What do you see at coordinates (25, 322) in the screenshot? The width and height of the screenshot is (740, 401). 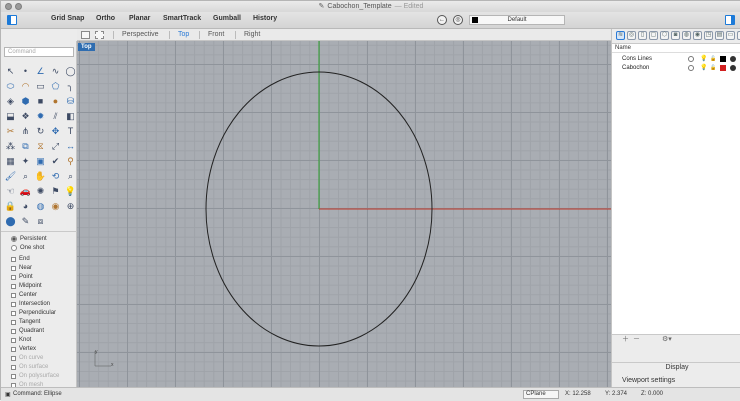 I see `osnap-checkbox-tangent: Tangent` at bounding box center [25, 322].